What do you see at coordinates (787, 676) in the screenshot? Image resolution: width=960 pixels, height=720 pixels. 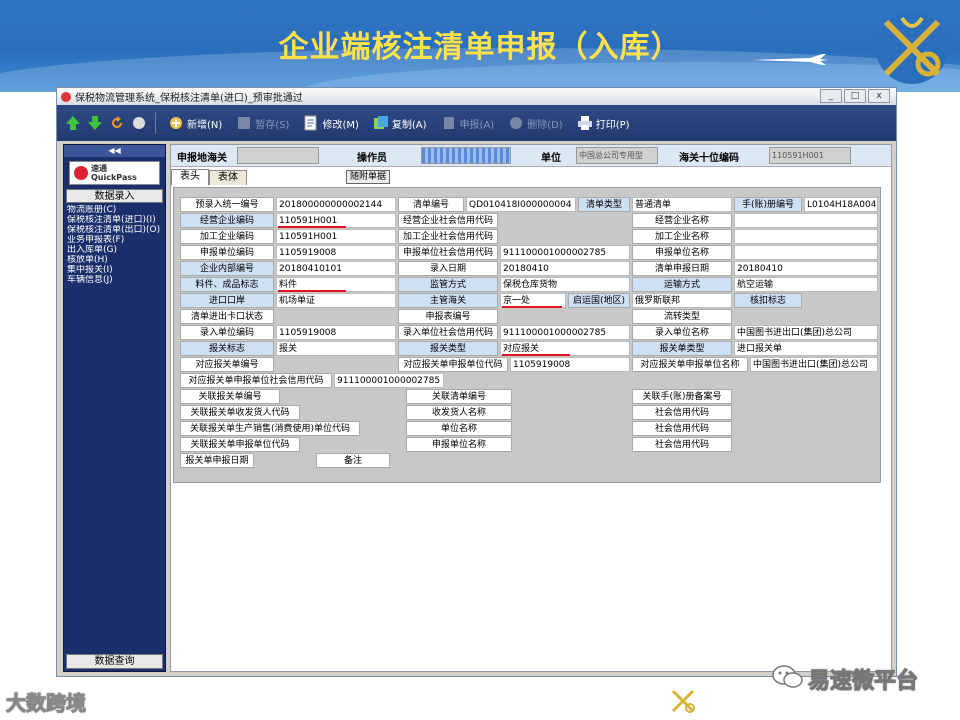 I see `wechat-icon` at bounding box center [787, 676].